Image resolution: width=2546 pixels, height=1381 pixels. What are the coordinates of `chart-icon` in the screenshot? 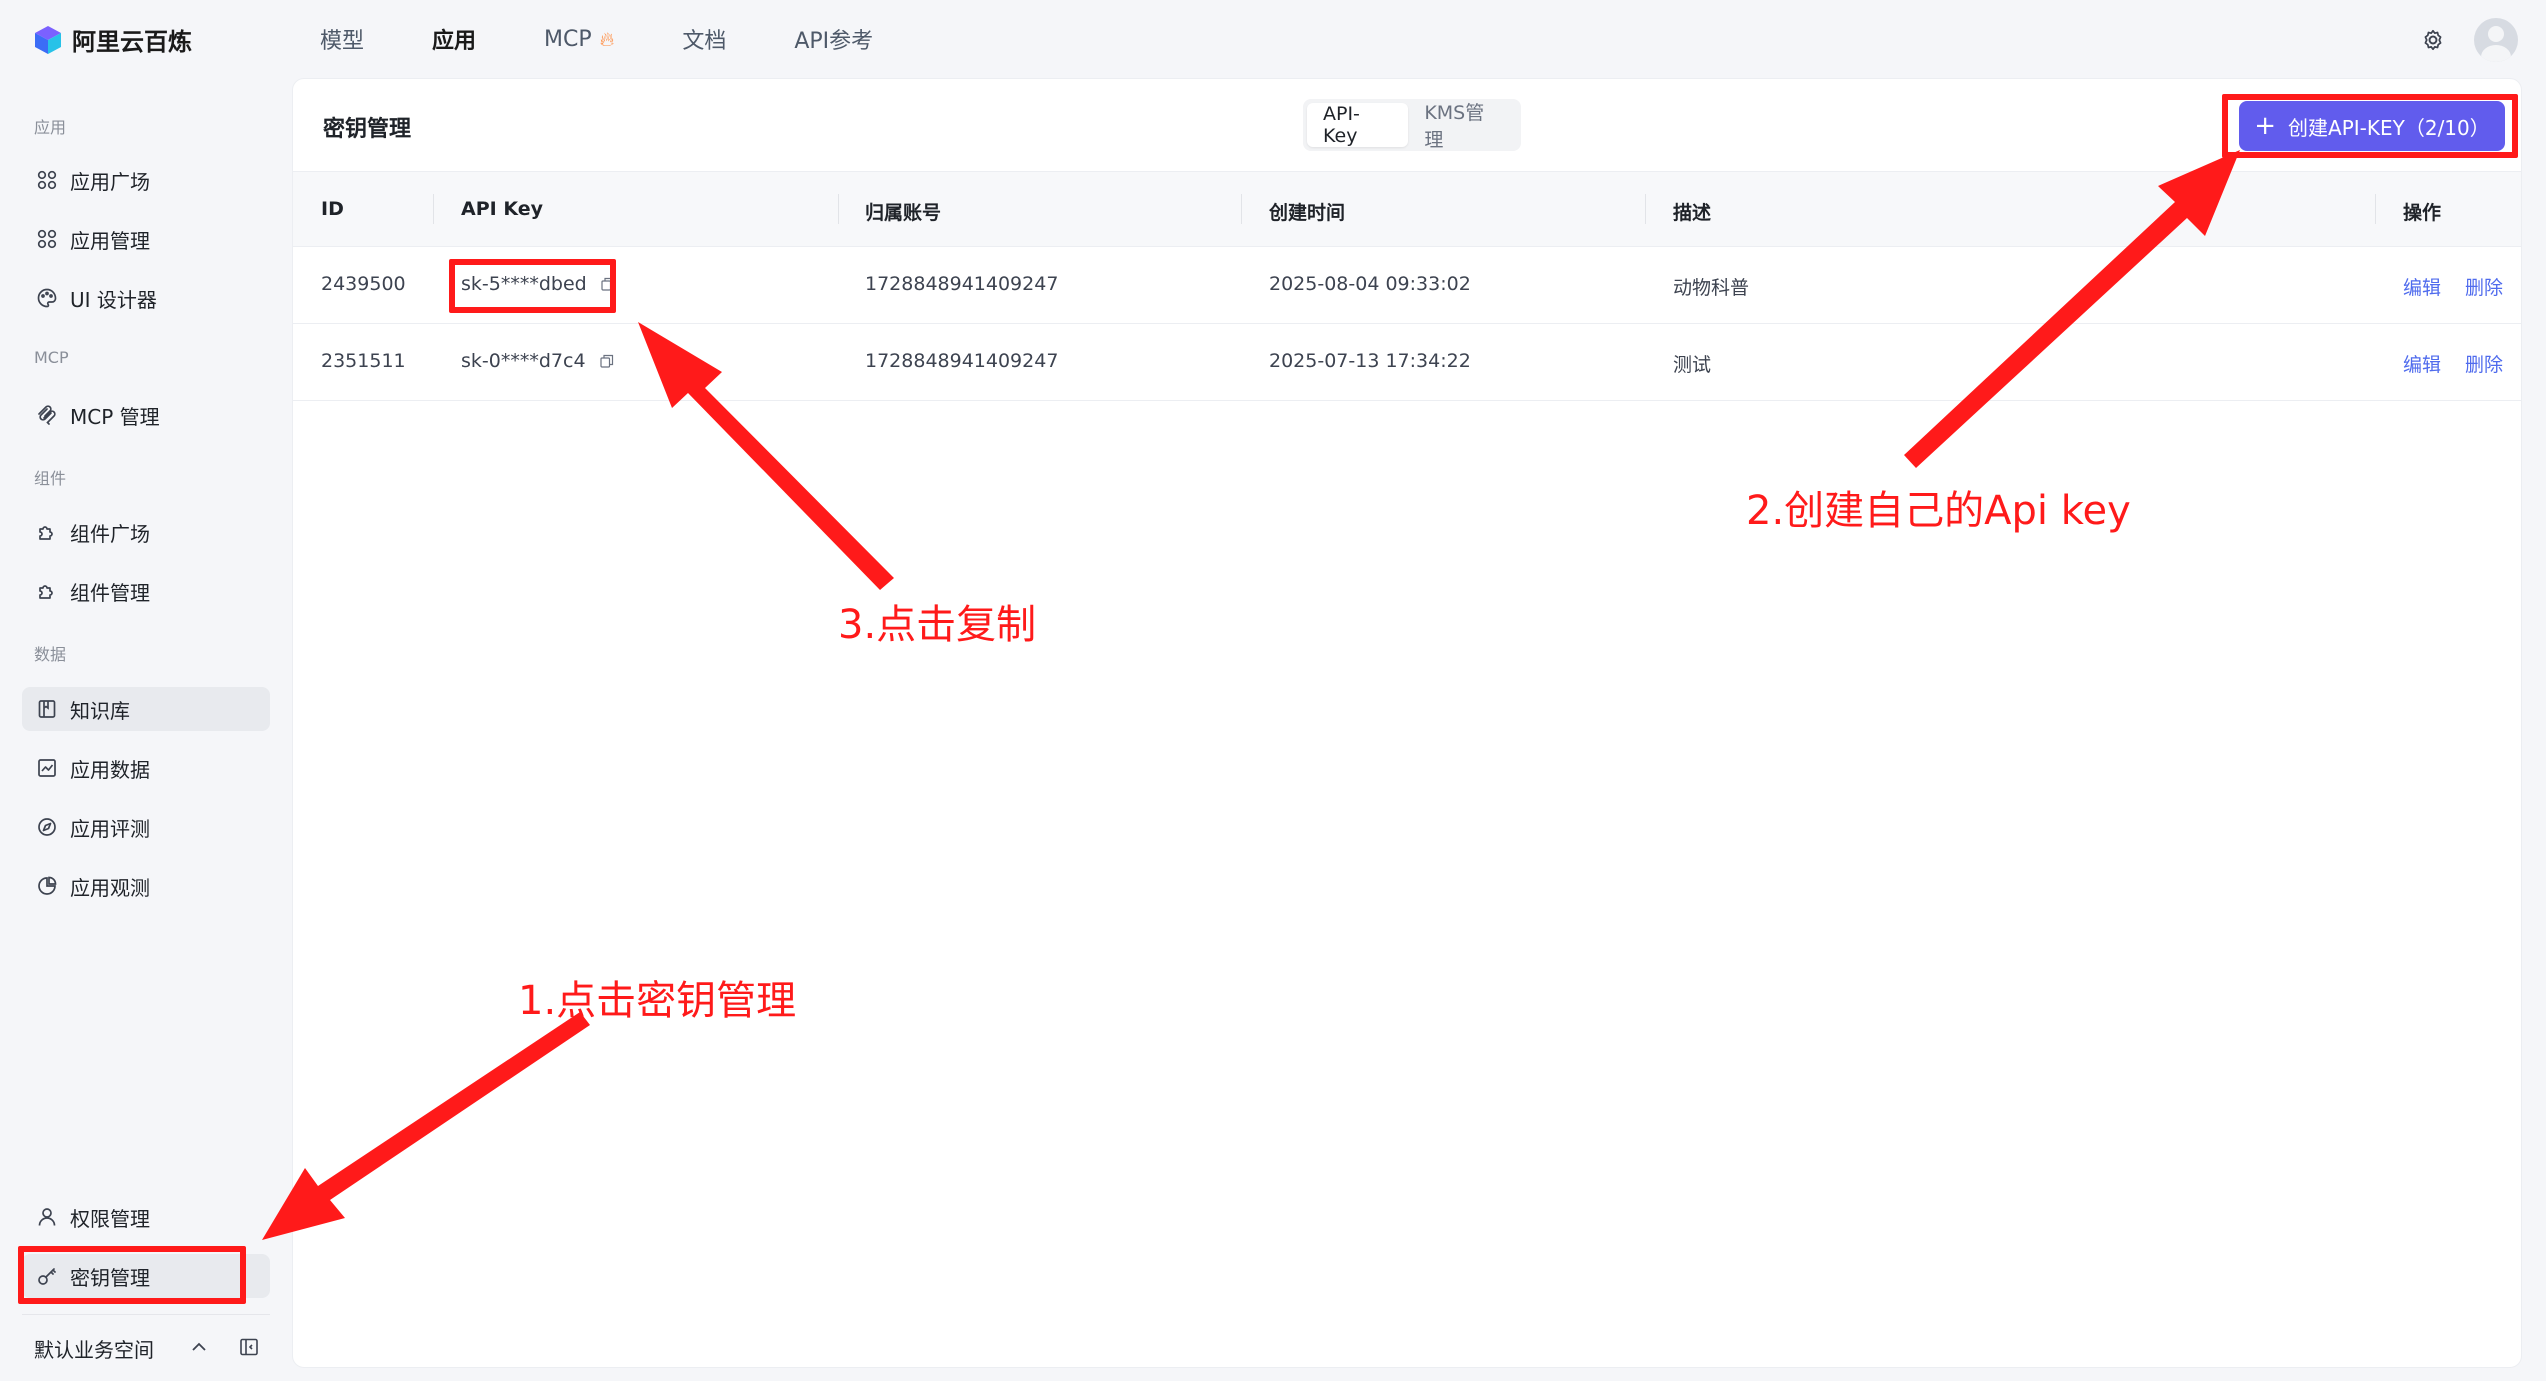 It's located at (47, 768).